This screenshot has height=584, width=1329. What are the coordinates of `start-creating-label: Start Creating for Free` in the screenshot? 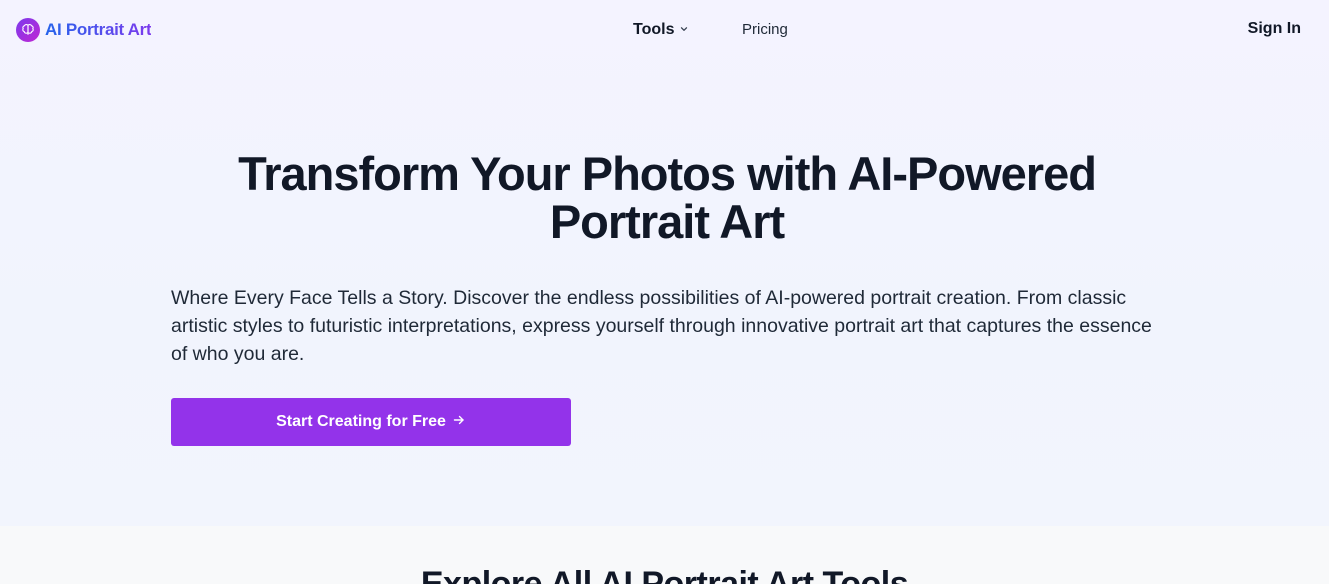 It's located at (361, 421).